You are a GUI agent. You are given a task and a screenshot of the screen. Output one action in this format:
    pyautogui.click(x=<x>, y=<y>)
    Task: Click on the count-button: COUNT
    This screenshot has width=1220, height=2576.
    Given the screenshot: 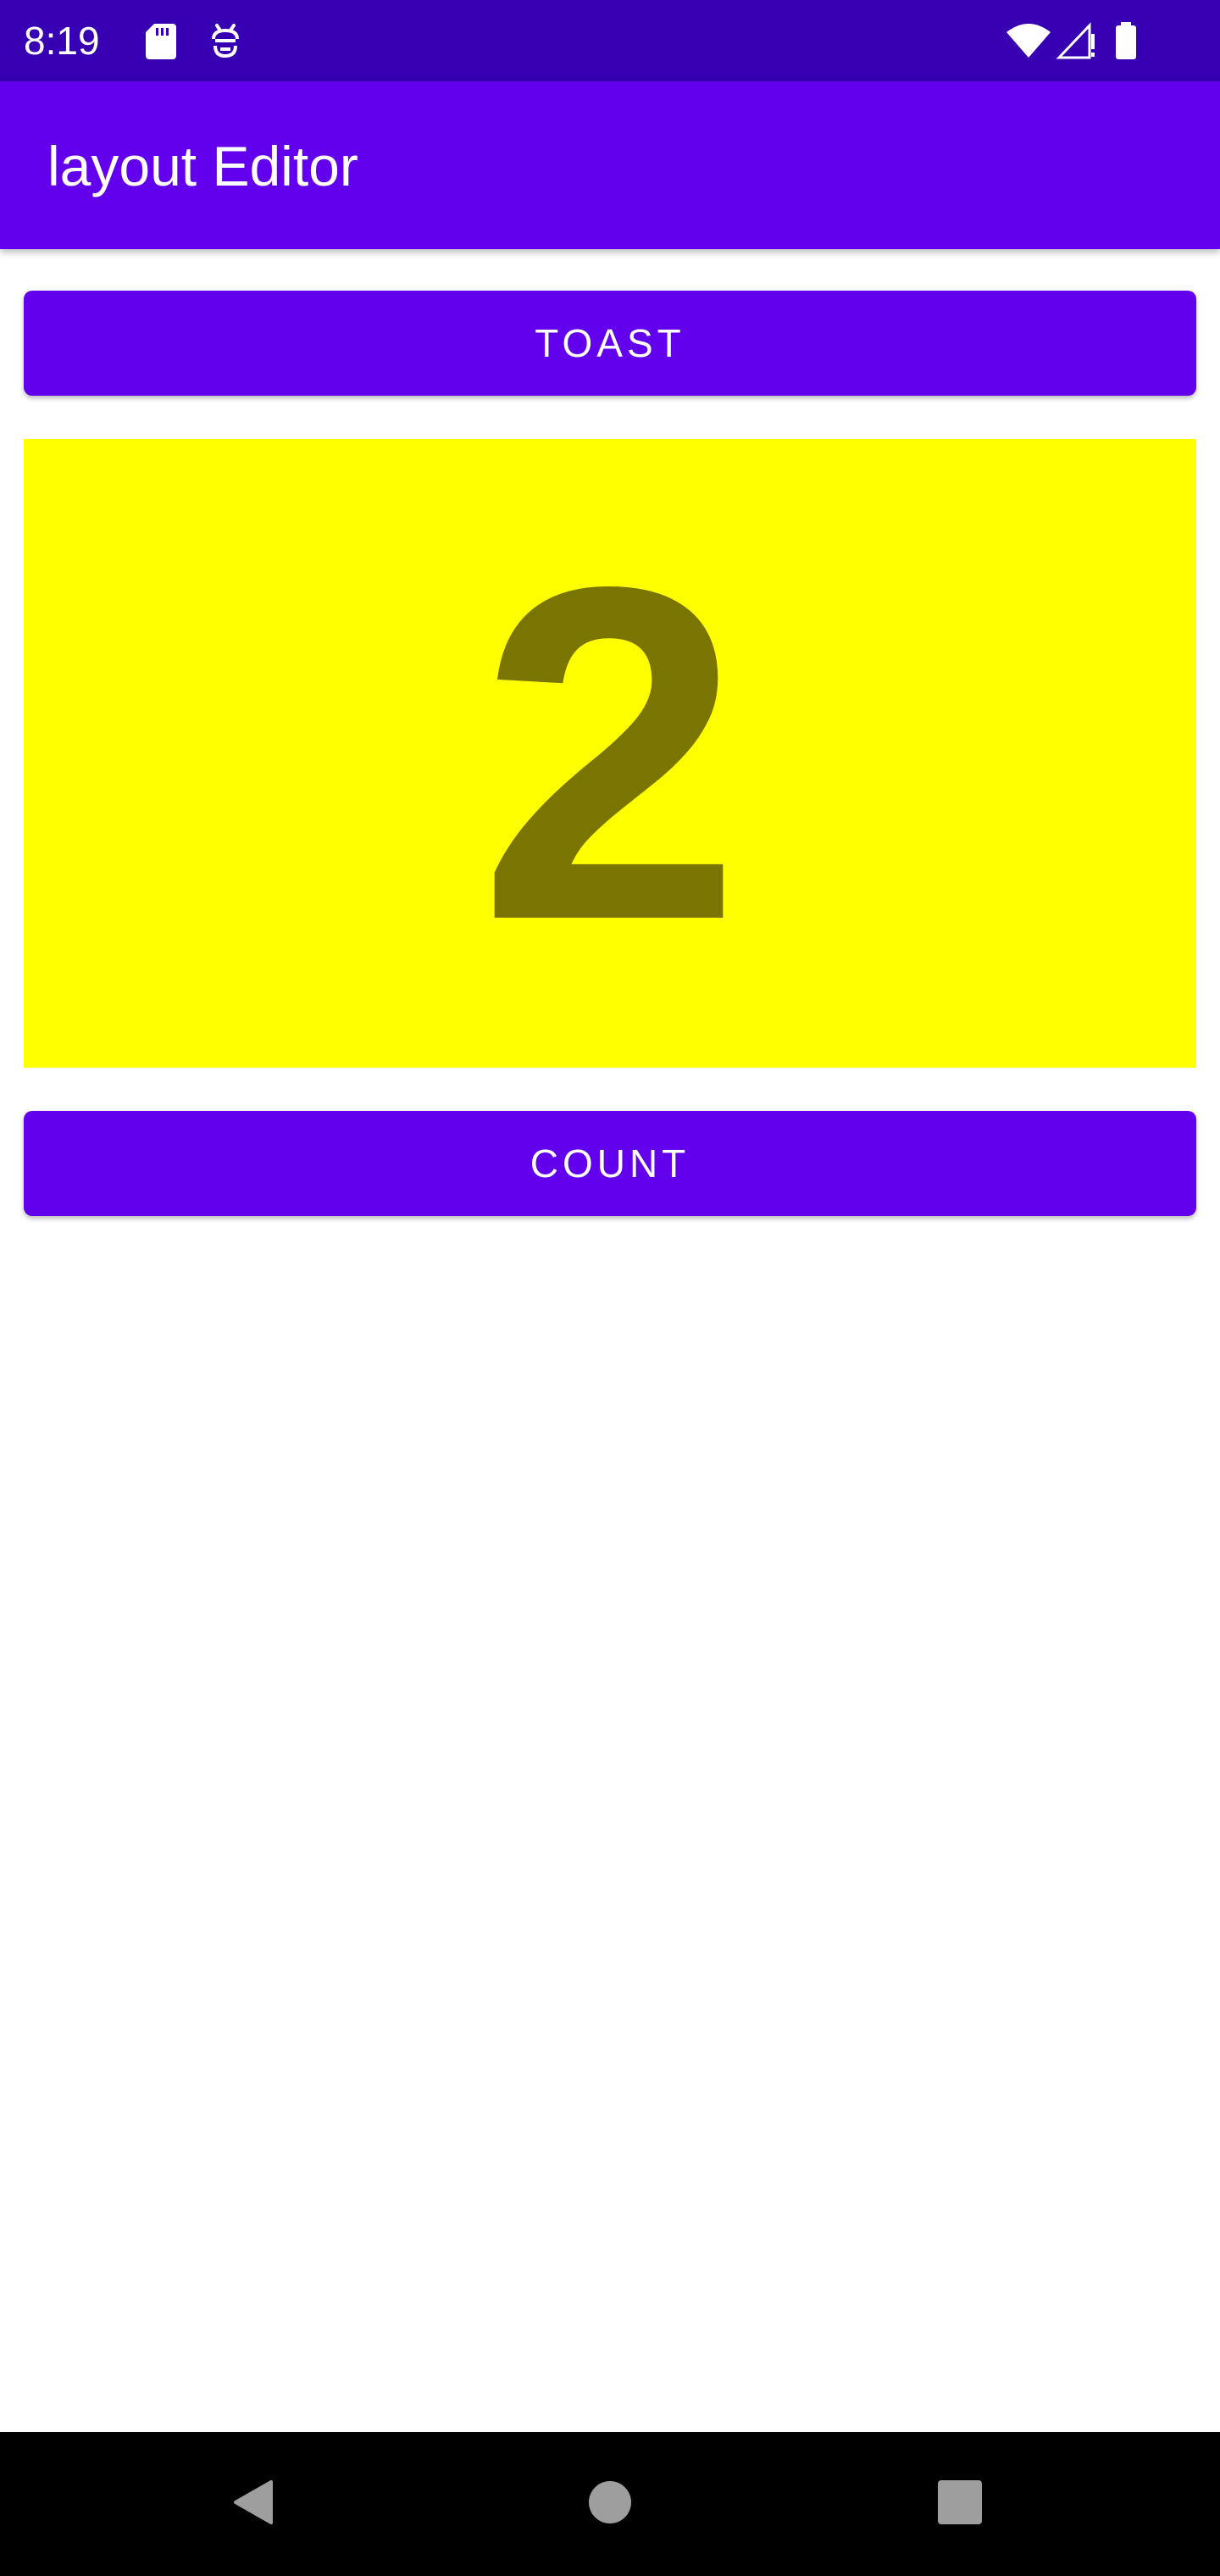 What is the action you would take?
    pyautogui.click(x=610, y=1163)
    